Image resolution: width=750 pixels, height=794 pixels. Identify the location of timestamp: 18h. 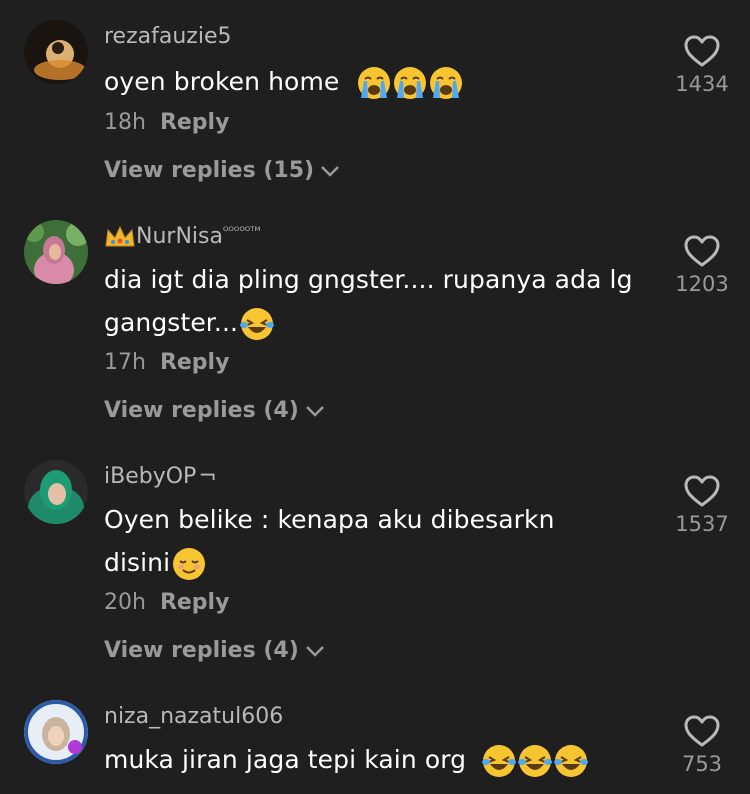
(125, 122).